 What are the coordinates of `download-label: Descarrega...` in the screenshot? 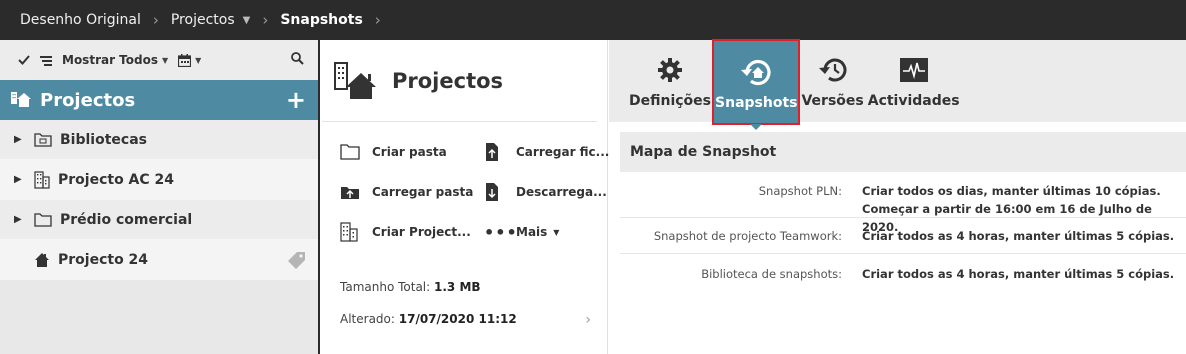 It's located at (561, 192).